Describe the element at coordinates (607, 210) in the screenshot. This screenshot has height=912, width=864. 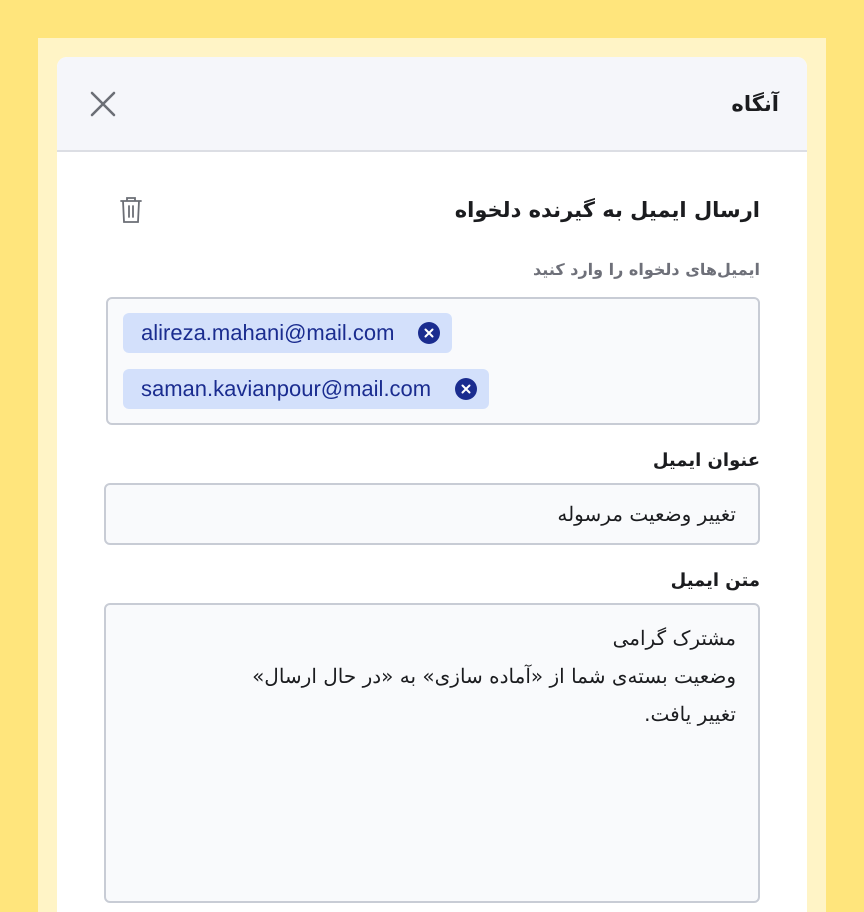
I see `section-title: ارسال ایمیل به گیرنده دلخواه` at that location.